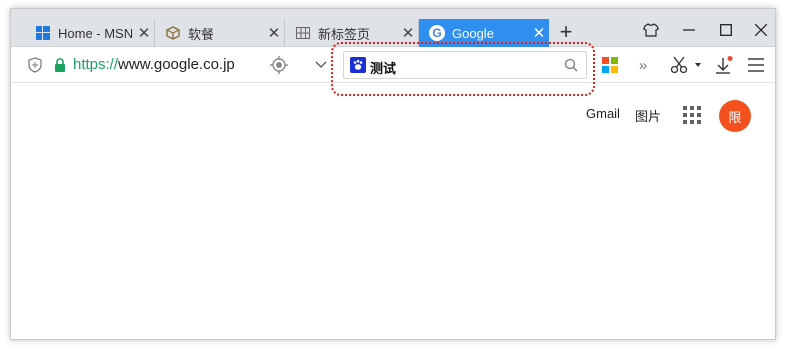 The image size is (786, 348). Describe the element at coordinates (692, 115) in the screenshot. I see `google-apps-icon` at that location.